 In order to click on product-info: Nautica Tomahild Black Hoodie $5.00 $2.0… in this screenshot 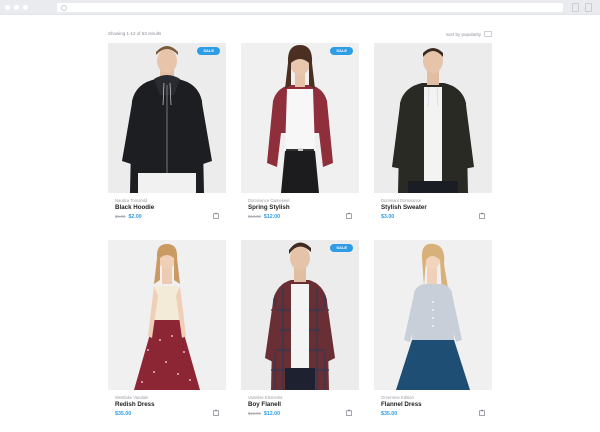, I will do `click(167, 212)`.